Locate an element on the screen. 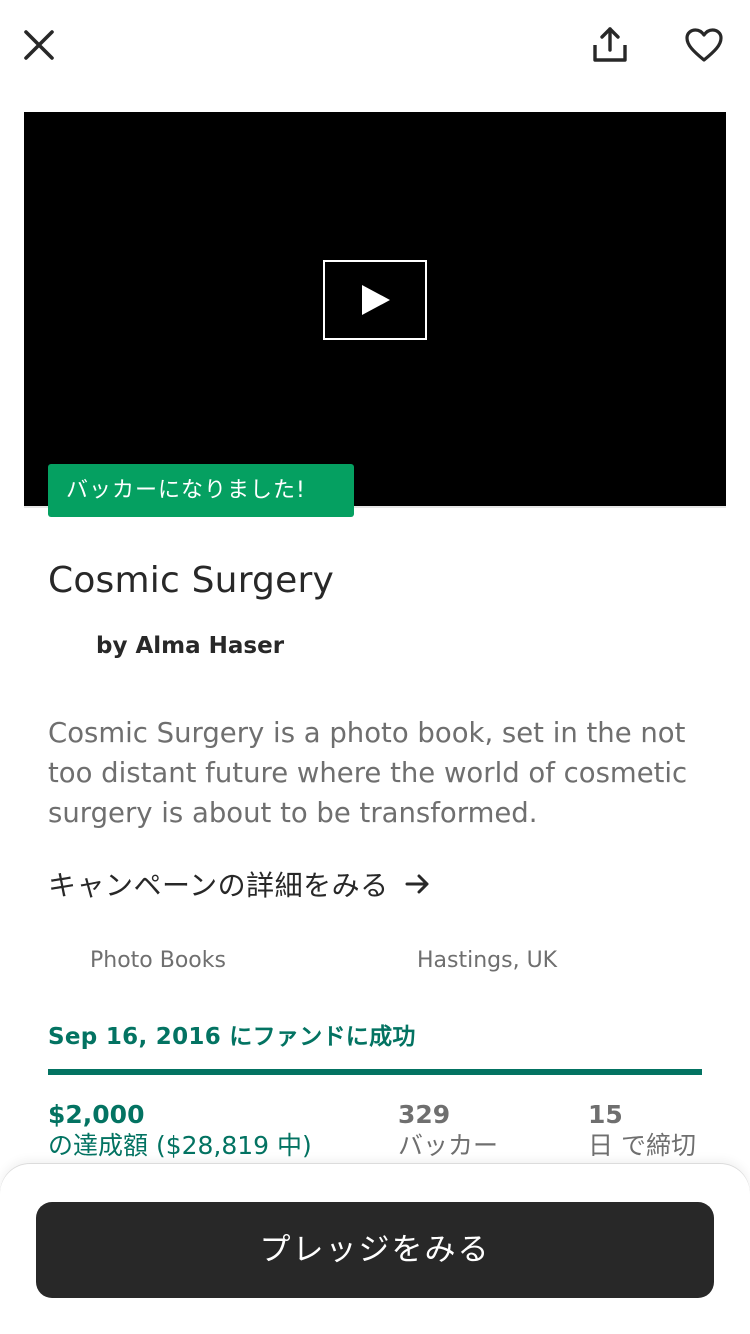  stat-days: 15 日 で締切 is located at coordinates (642, 1131).